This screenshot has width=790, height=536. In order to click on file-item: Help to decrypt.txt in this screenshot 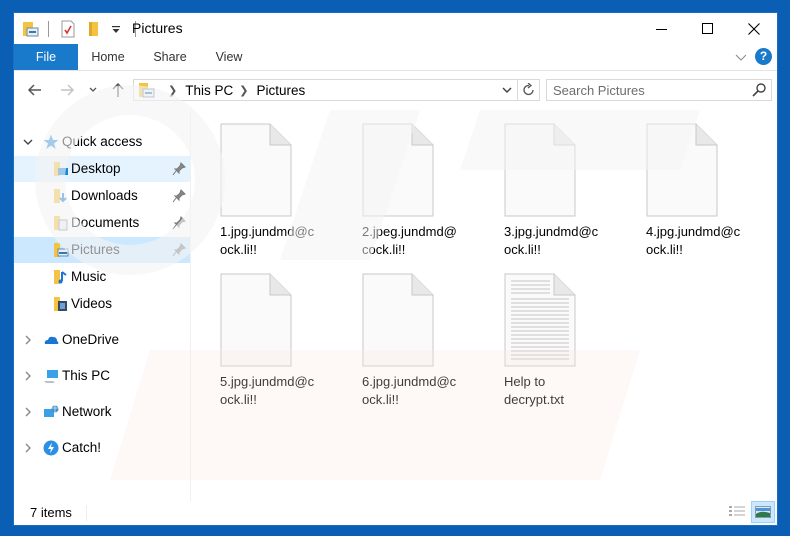, I will do `click(531, 333)`.